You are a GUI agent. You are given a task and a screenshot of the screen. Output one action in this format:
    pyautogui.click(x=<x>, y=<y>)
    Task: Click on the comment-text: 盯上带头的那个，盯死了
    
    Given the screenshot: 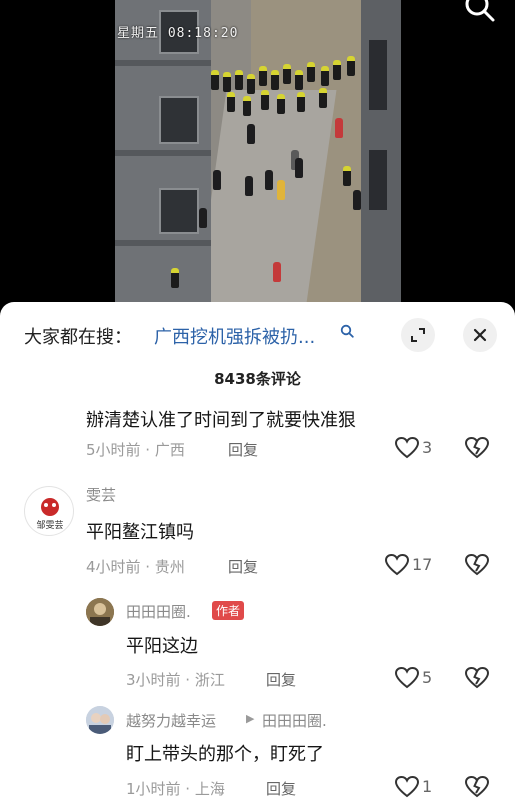 What is the action you would take?
    pyautogui.click(x=225, y=754)
    